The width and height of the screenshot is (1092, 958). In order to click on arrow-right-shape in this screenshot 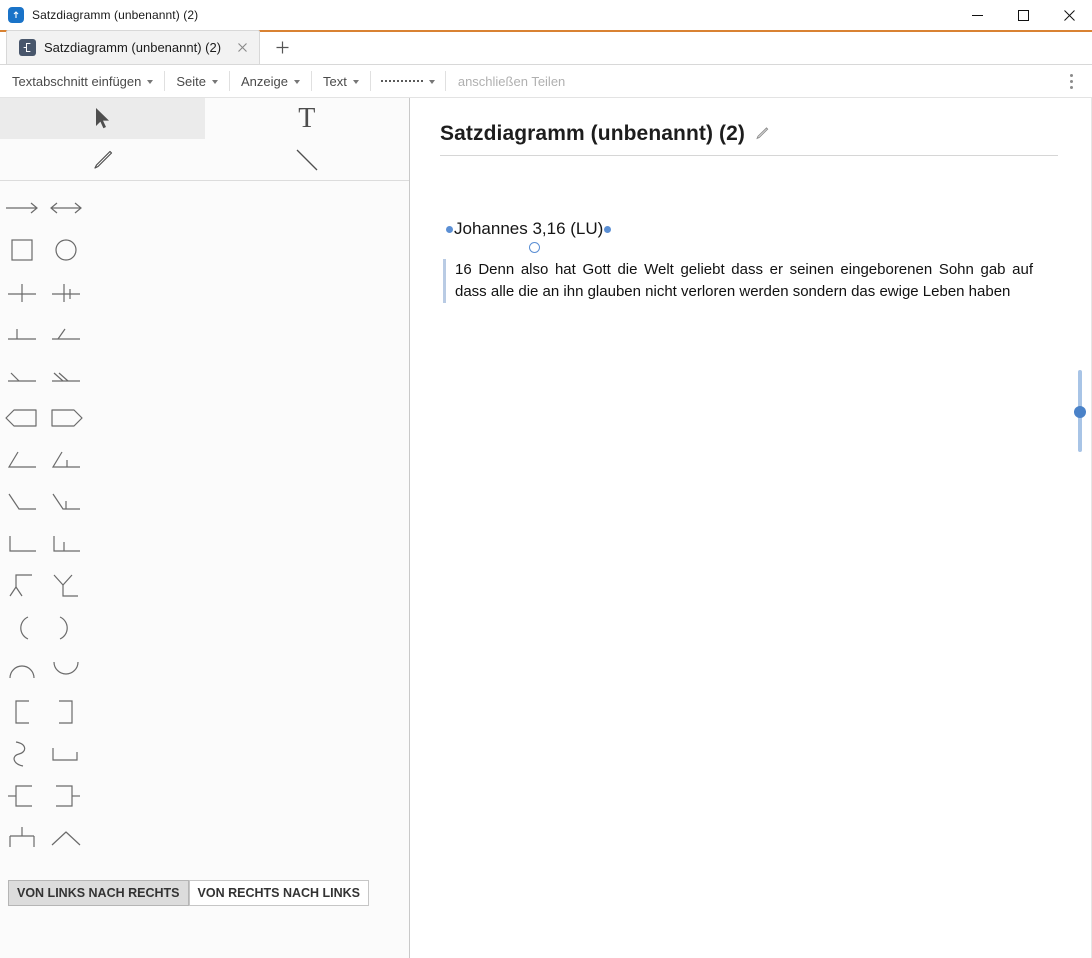, I will do `click(22, 208)`.